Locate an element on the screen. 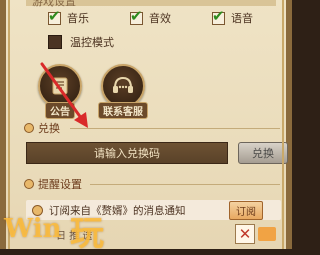  voice-checkbox: 语音 is located at coordinates (232, 16).